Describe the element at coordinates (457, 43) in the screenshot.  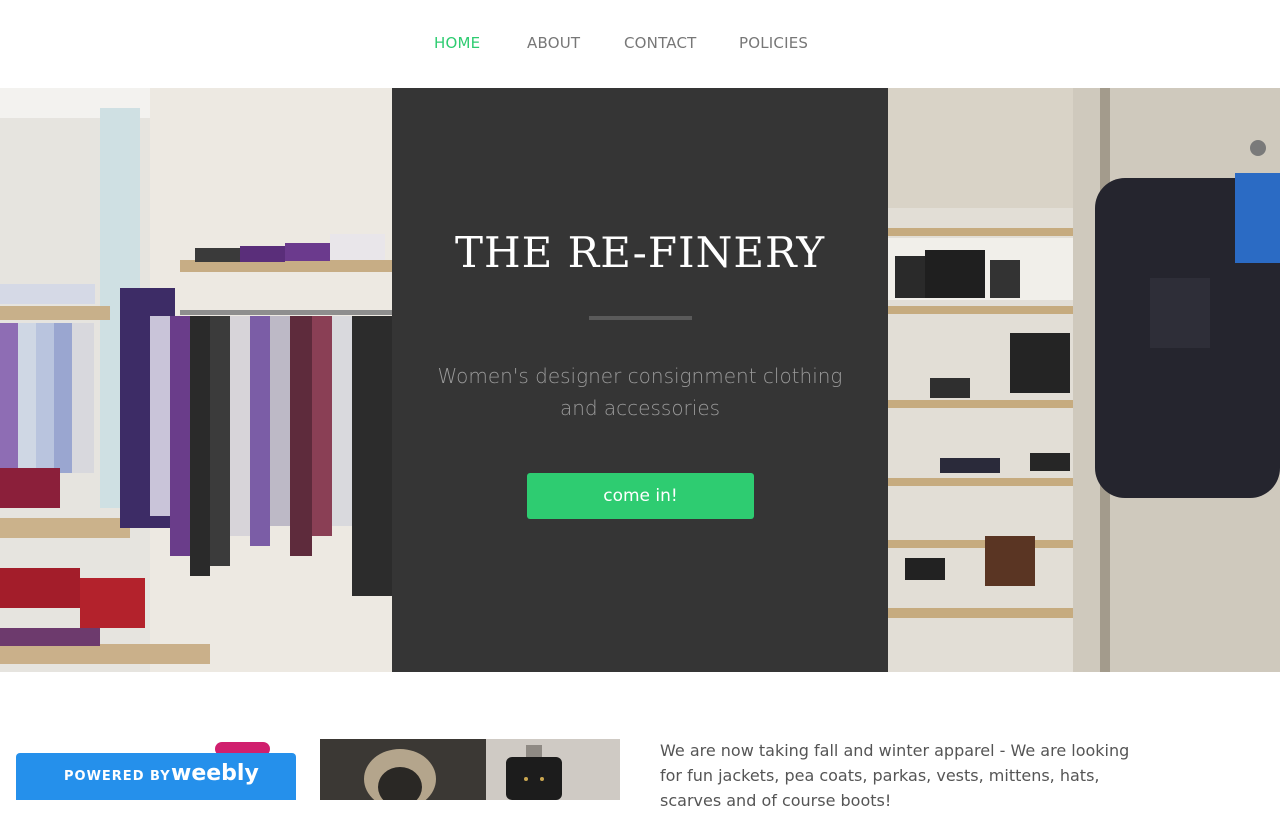
I see `nav-item-home: HOME` at that location.